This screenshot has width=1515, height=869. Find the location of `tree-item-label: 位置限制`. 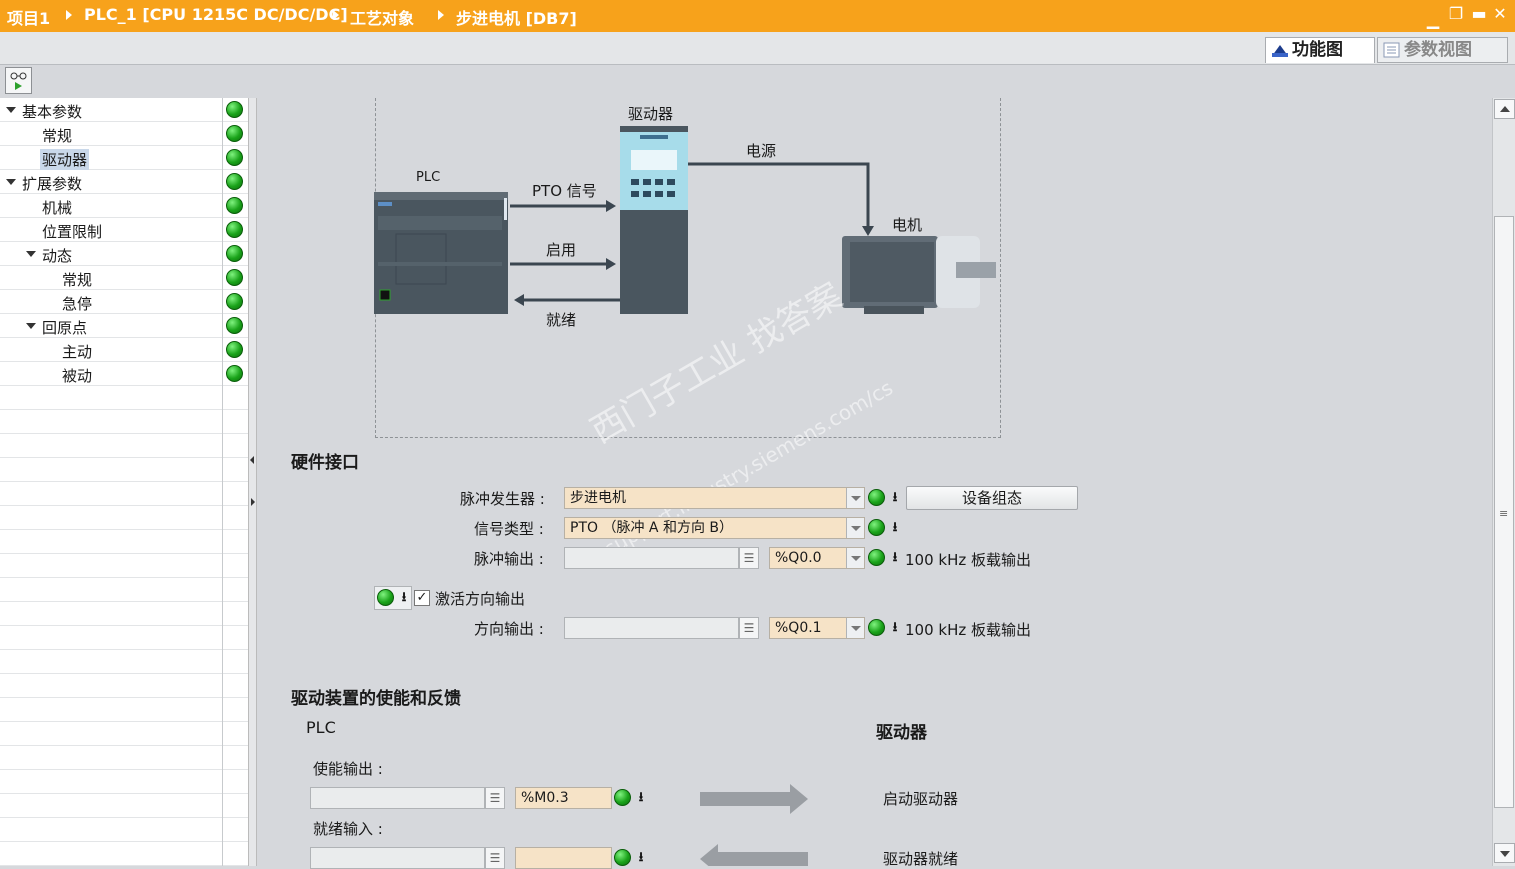

tree-item-label: 位置限制 is located at coordinates (72, 232).